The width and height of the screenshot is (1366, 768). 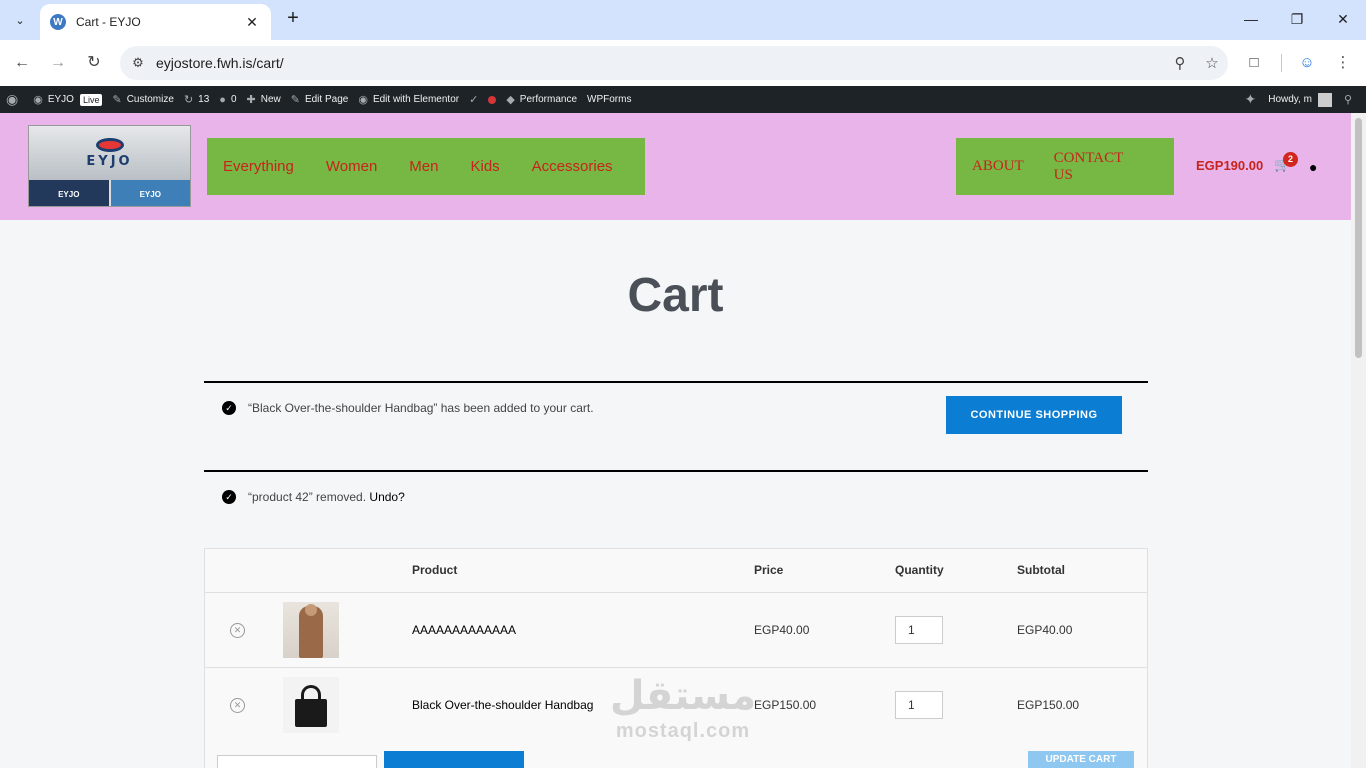 I want to click on site-info-icon: ⚙, so click(x=138, y=63).